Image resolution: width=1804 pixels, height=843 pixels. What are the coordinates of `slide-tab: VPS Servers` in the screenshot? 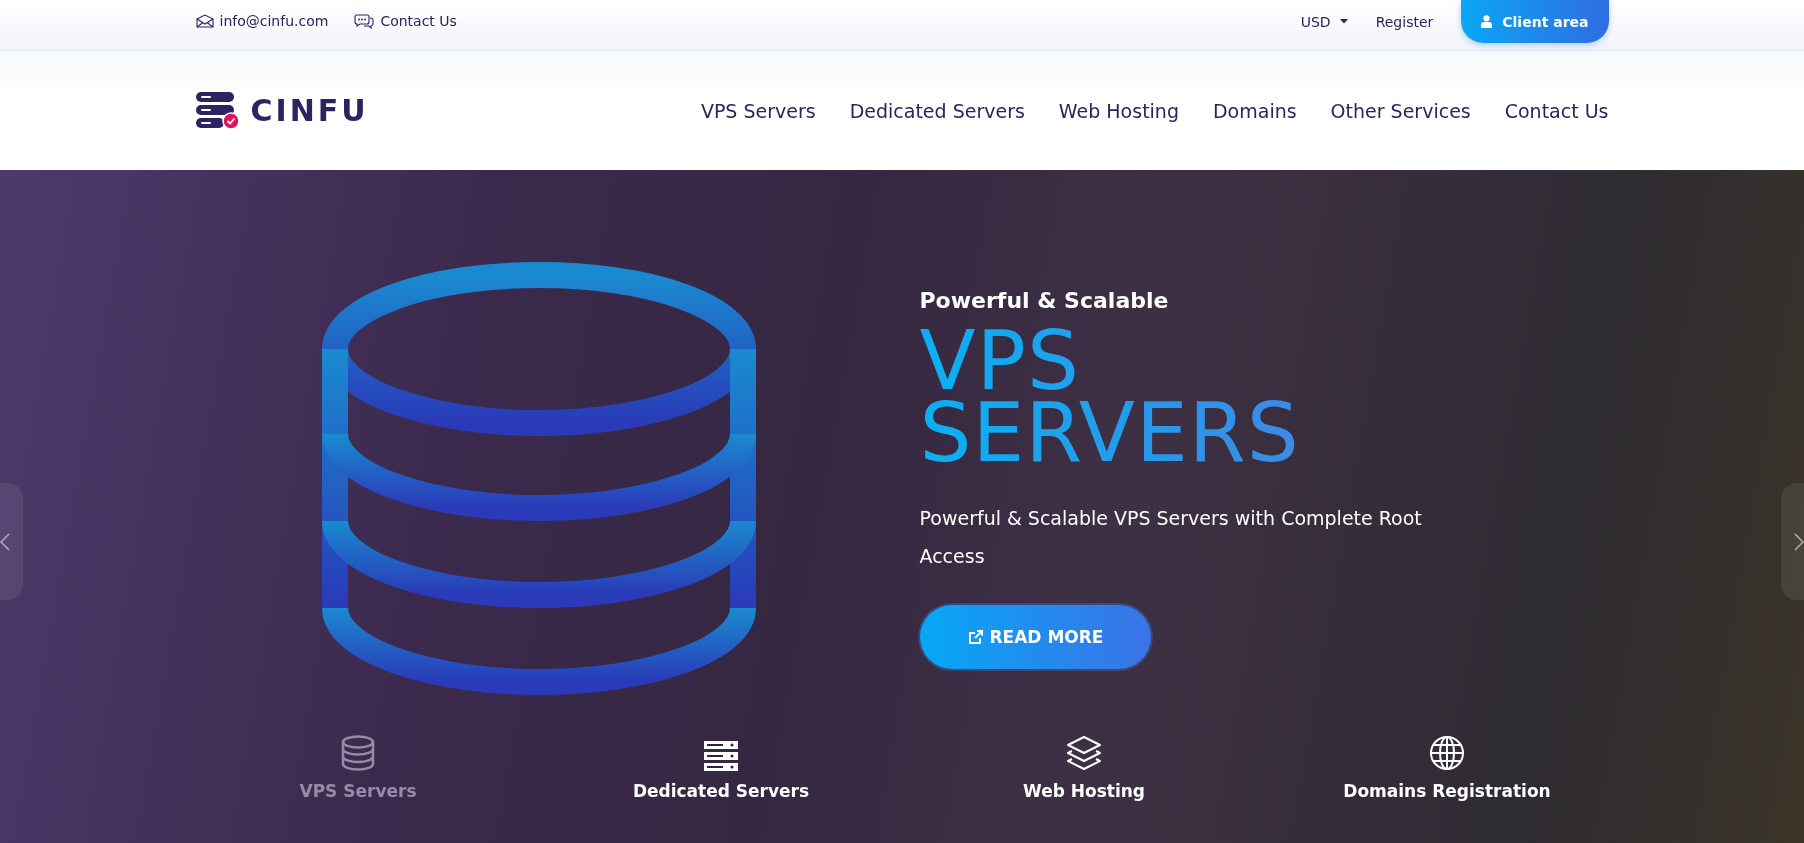 It's located at (358, 768).